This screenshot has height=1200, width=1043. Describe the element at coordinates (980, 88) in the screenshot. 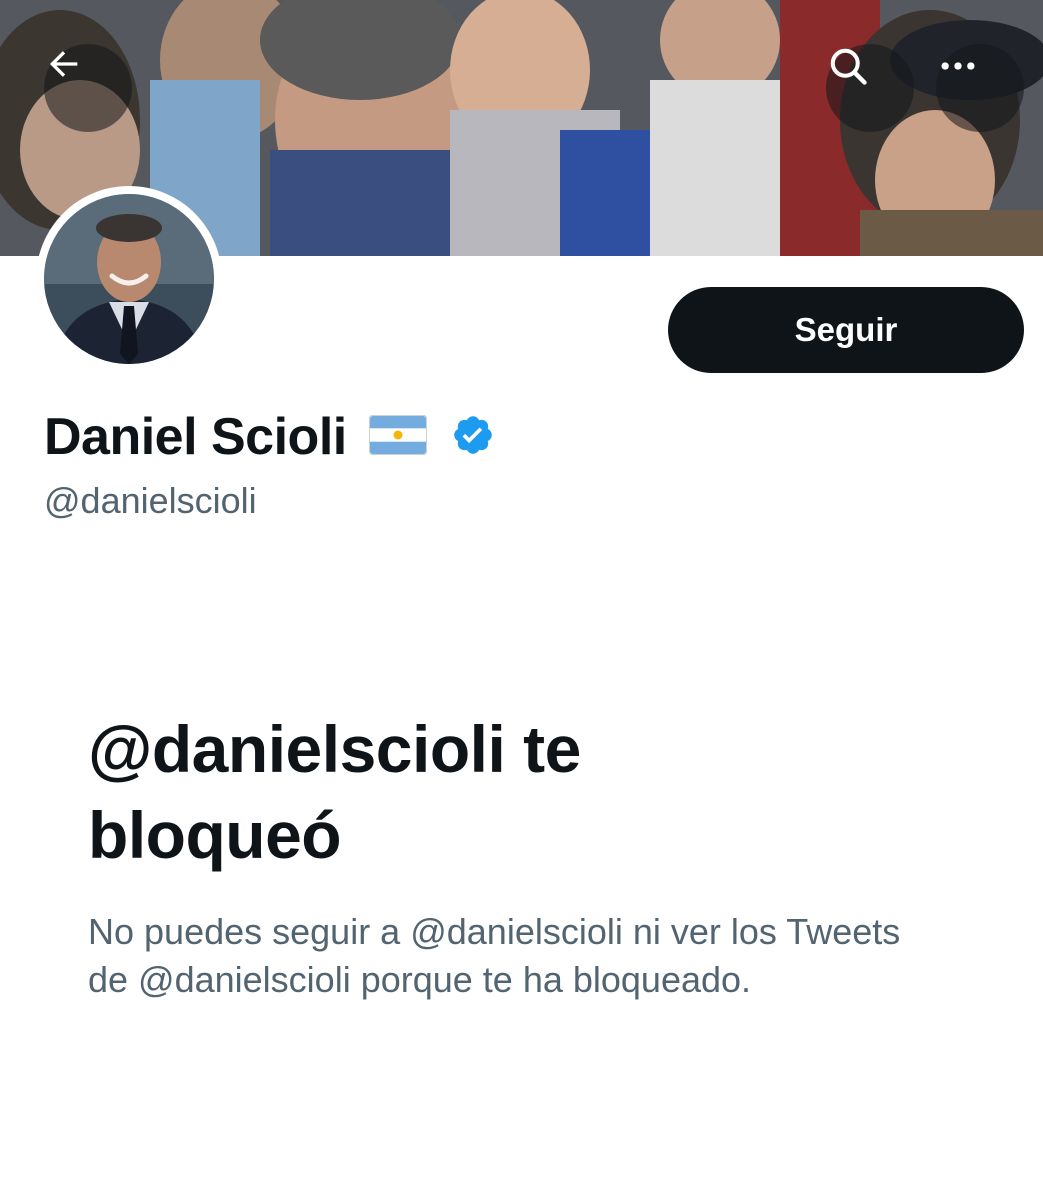

I see `more-options-button` at that location.